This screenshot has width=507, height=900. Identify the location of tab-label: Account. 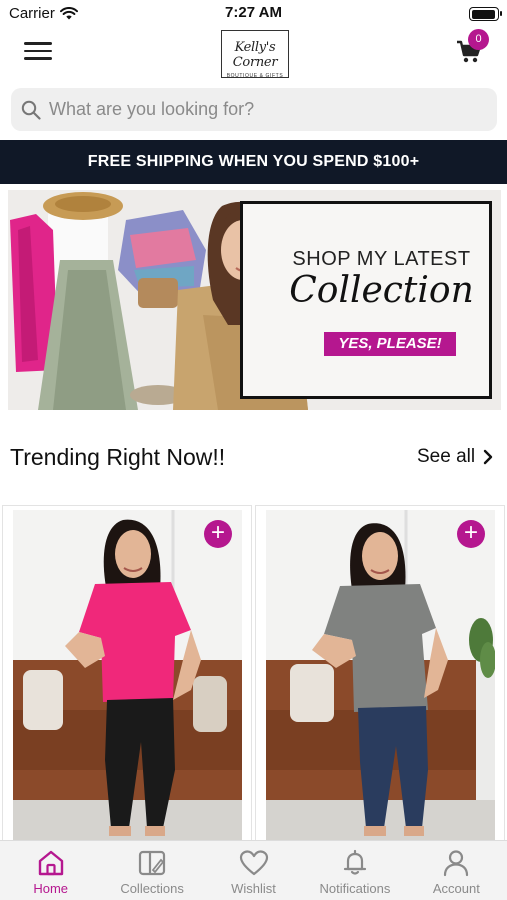
(456, 888).